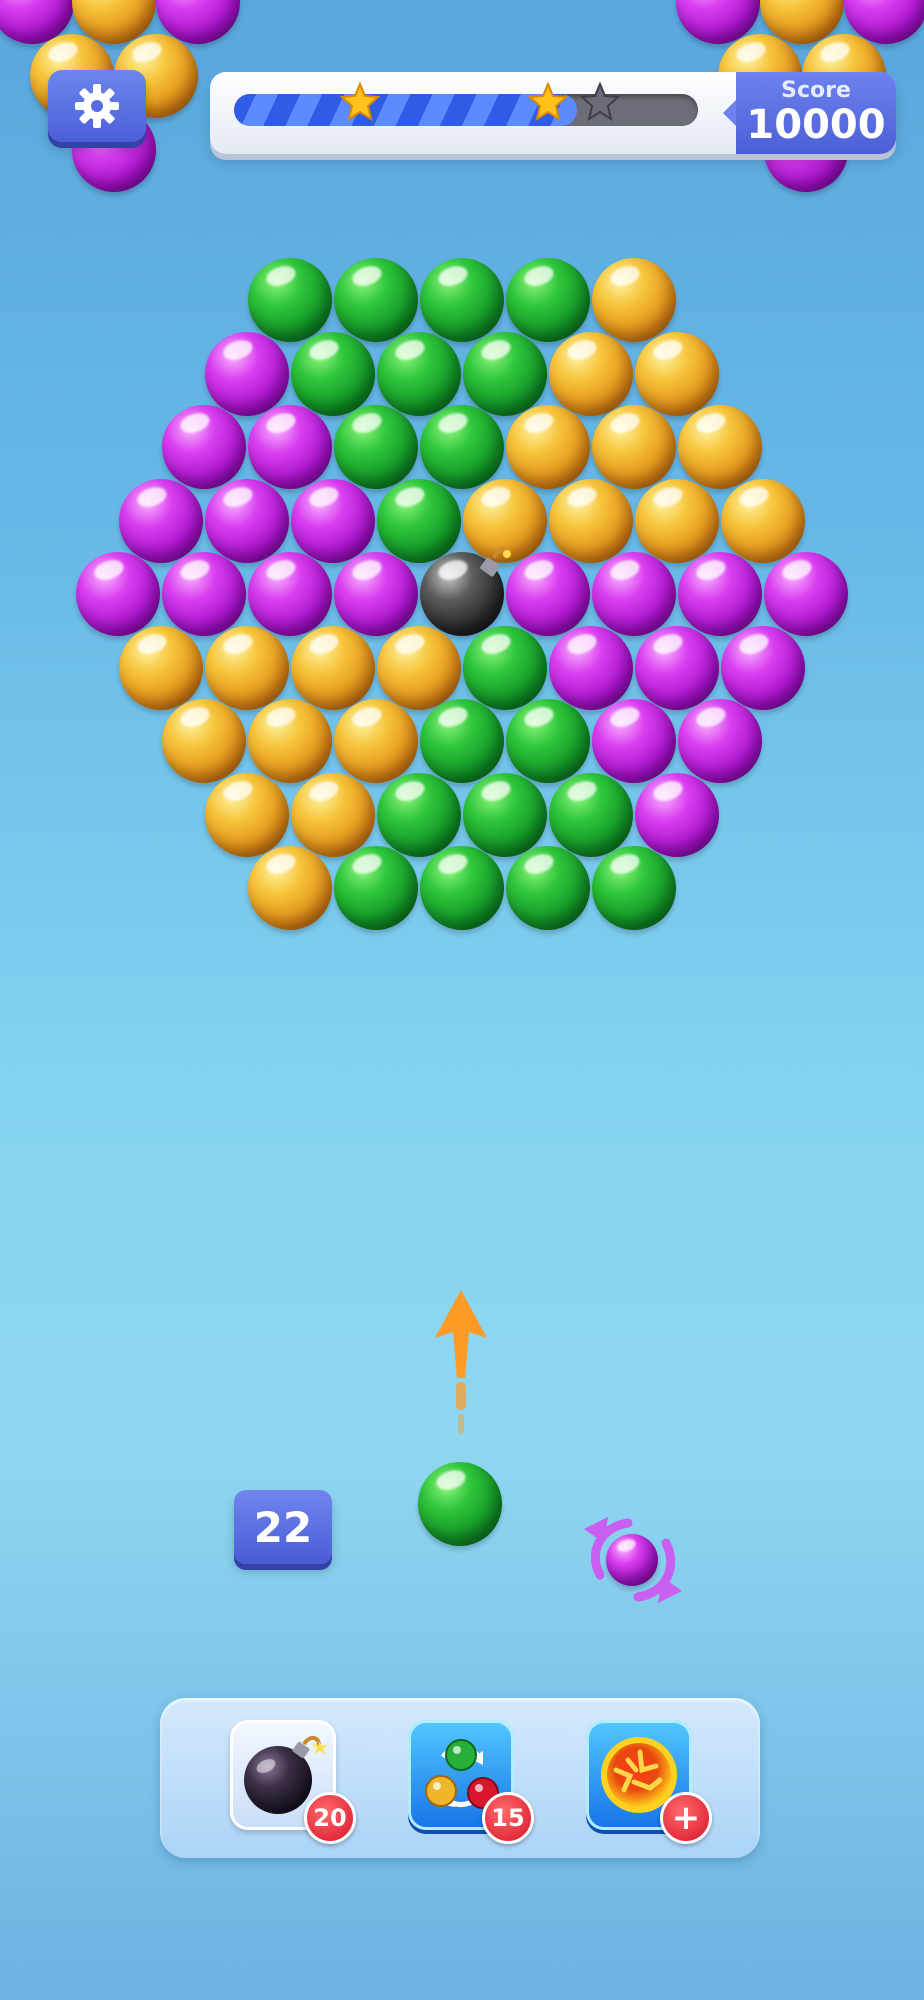  I want to click on bomb-booster-button: 20, so click(293, 1782).